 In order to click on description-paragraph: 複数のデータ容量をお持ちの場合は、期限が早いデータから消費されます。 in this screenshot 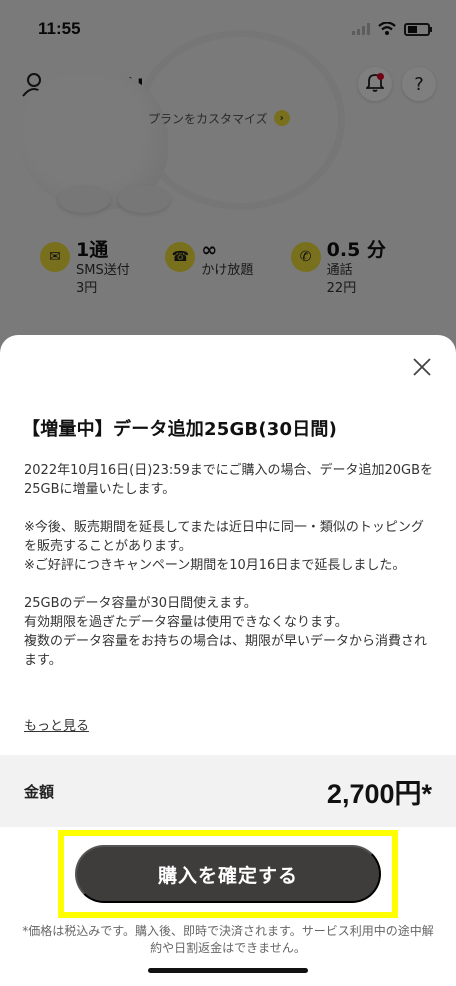, I will do `click(226, 651)`.